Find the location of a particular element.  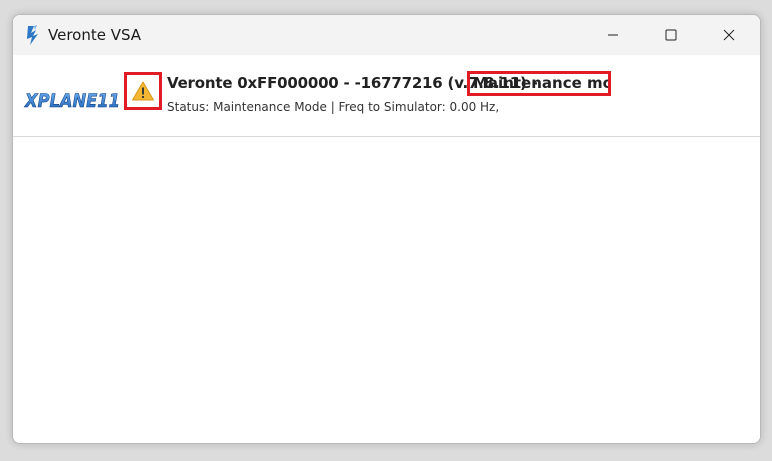

title-bar: Veronte VSA is located at coordinates (386, 35).